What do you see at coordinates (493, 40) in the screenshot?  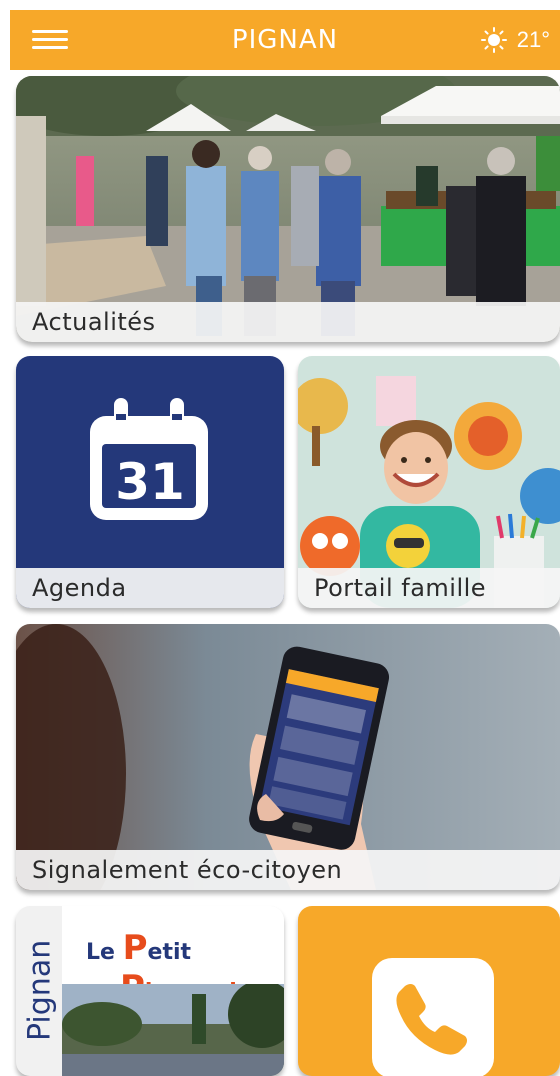 I see `sun-icon` at bounding box center [493, 40].